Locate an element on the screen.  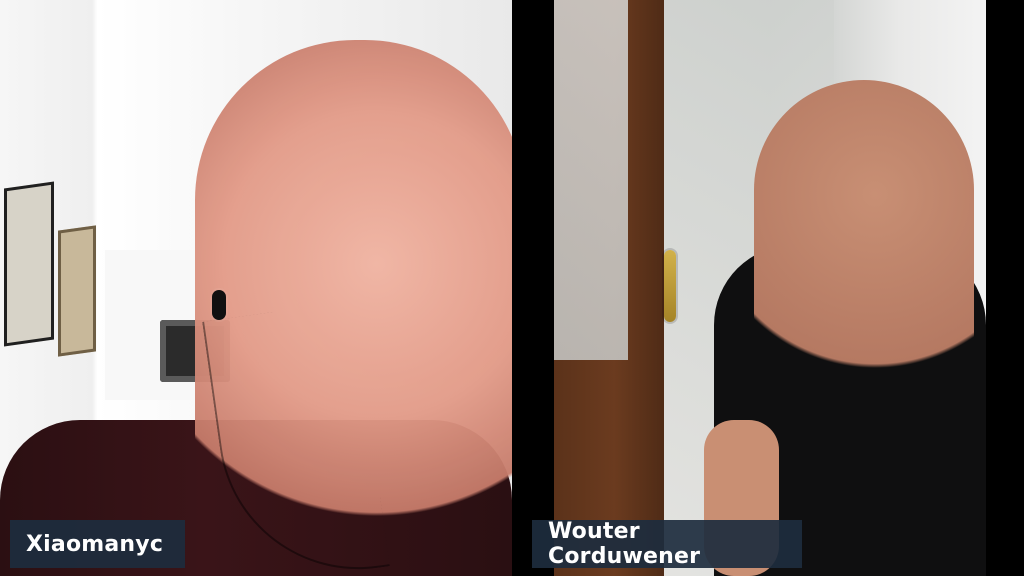
earphone-icon is located at coordinates (219, 305).